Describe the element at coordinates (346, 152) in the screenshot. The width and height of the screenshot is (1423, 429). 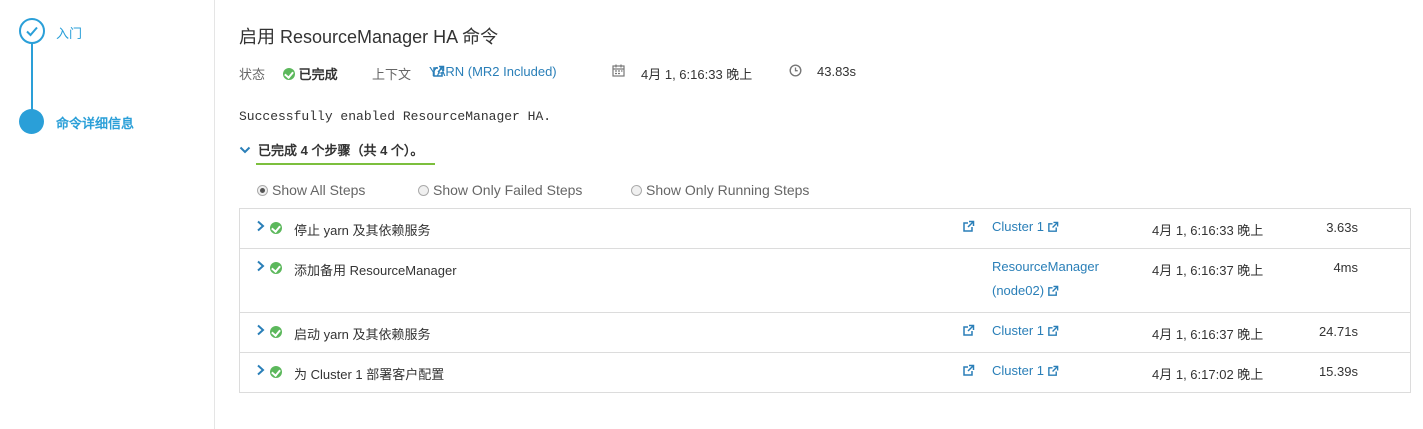
I see `steps-summary-toggle: 已完成 4 个步骤（共 4 个）。` at that location.